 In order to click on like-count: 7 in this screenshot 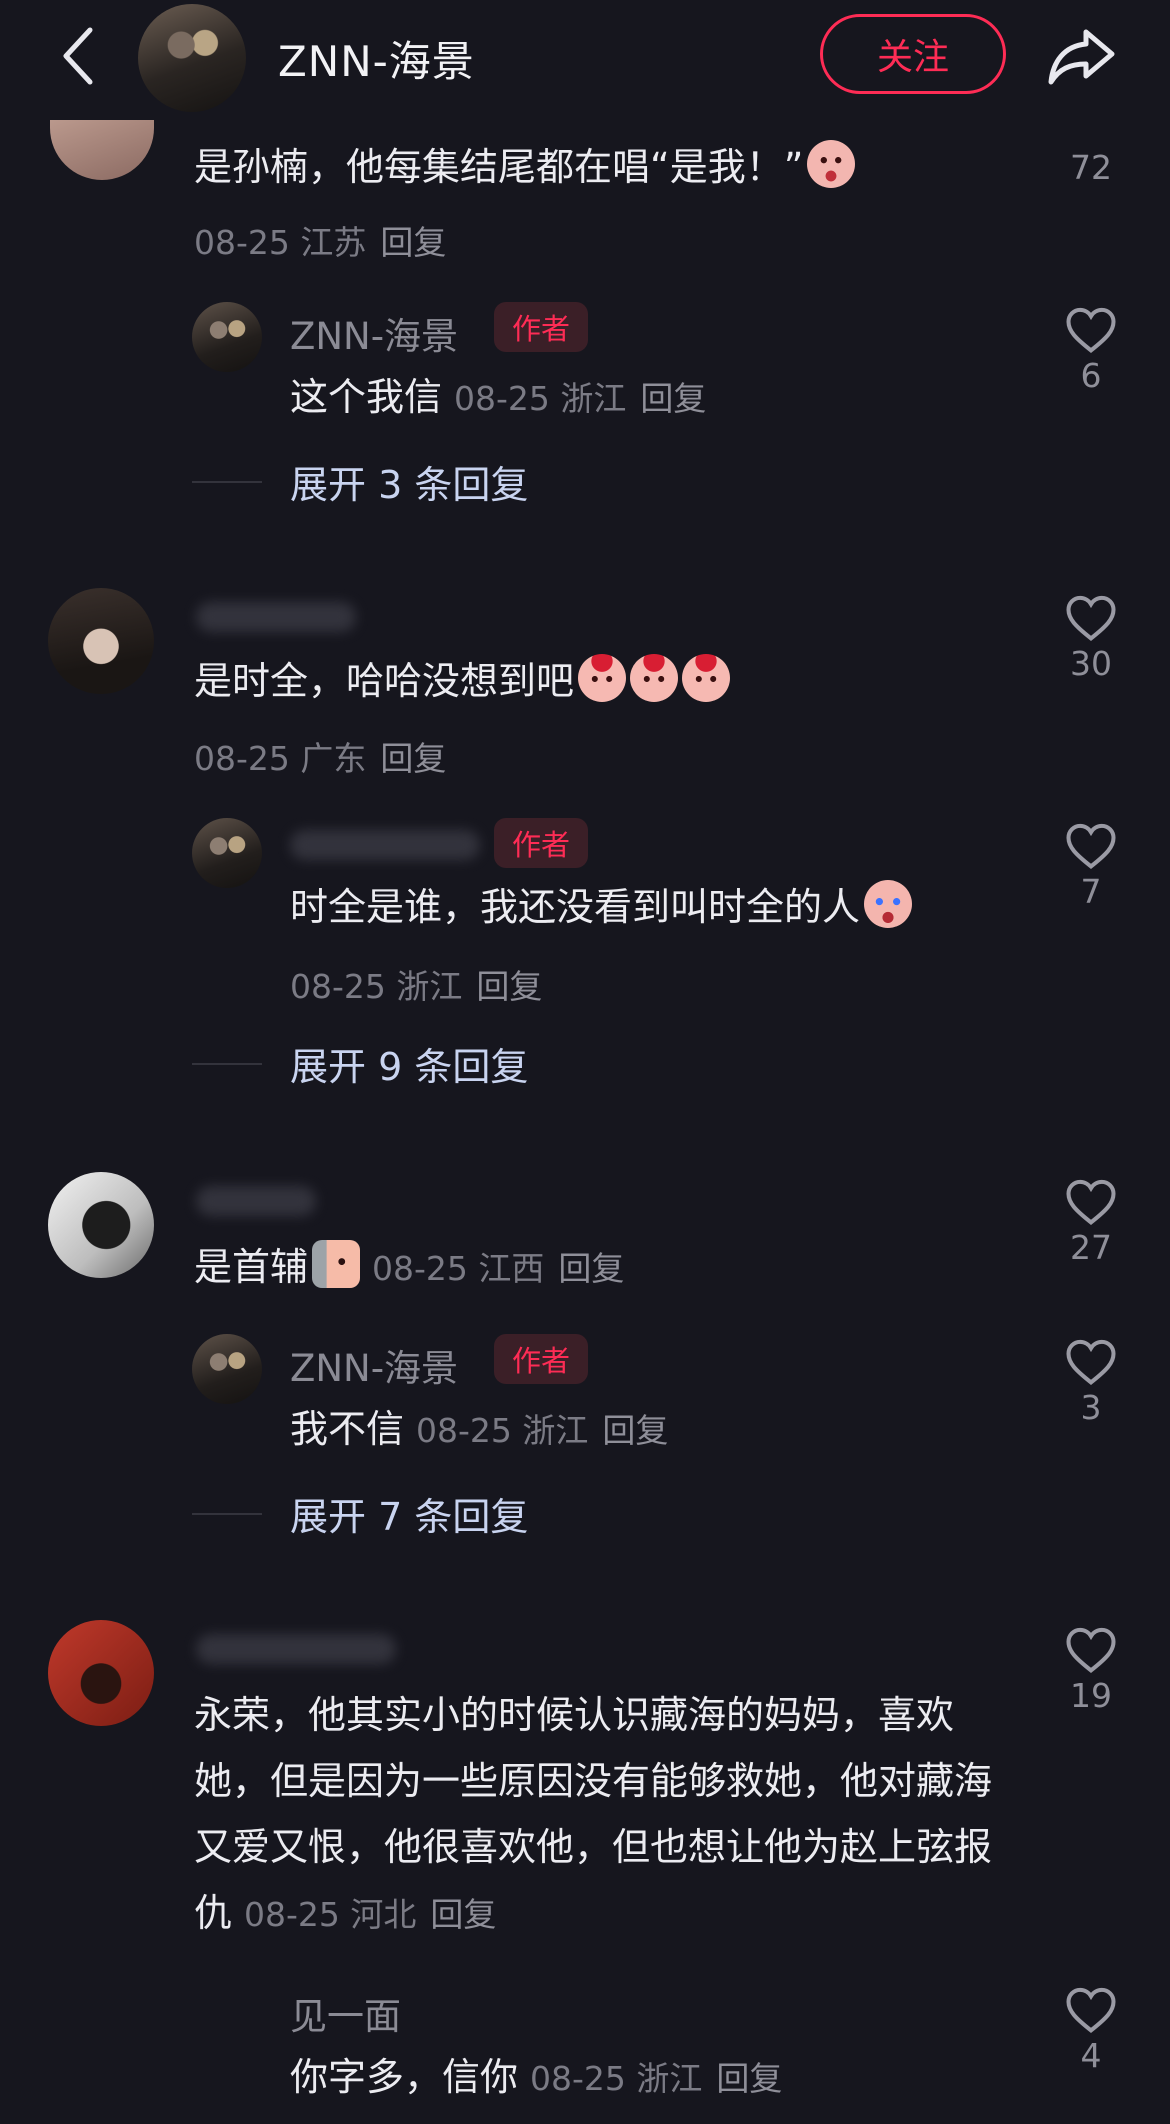, I will do `click(1091, 891)`.